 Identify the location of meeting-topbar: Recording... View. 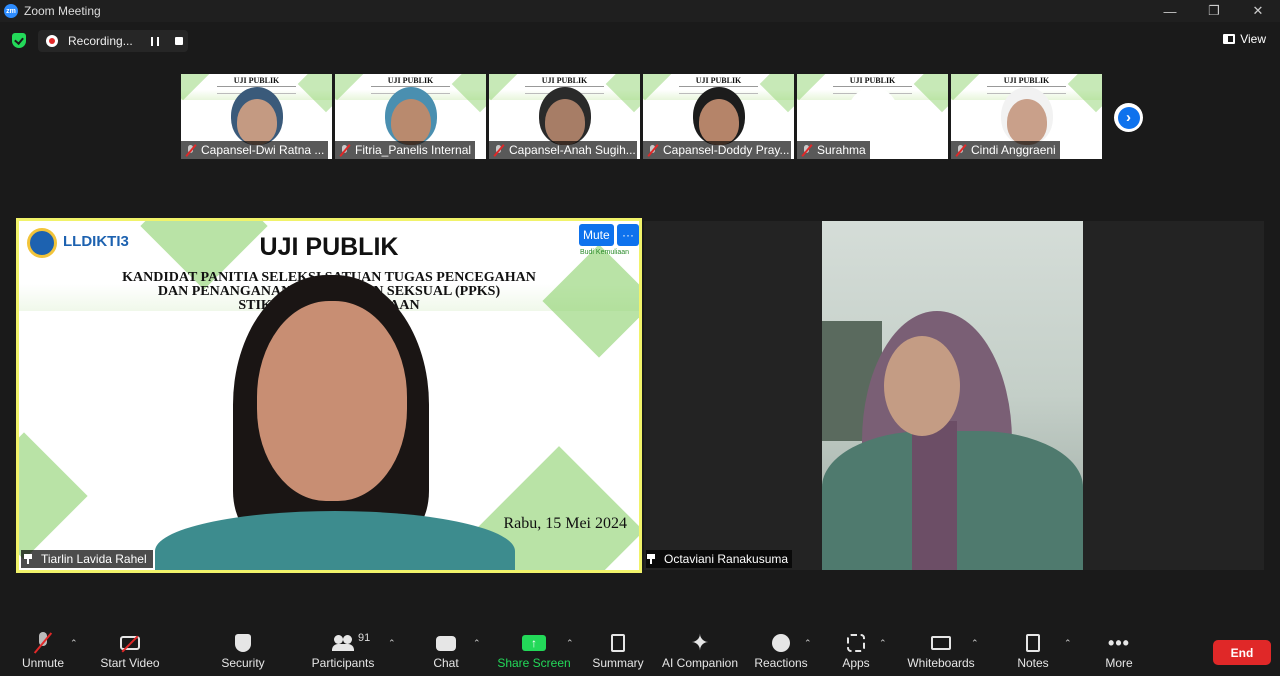
(640, 41).